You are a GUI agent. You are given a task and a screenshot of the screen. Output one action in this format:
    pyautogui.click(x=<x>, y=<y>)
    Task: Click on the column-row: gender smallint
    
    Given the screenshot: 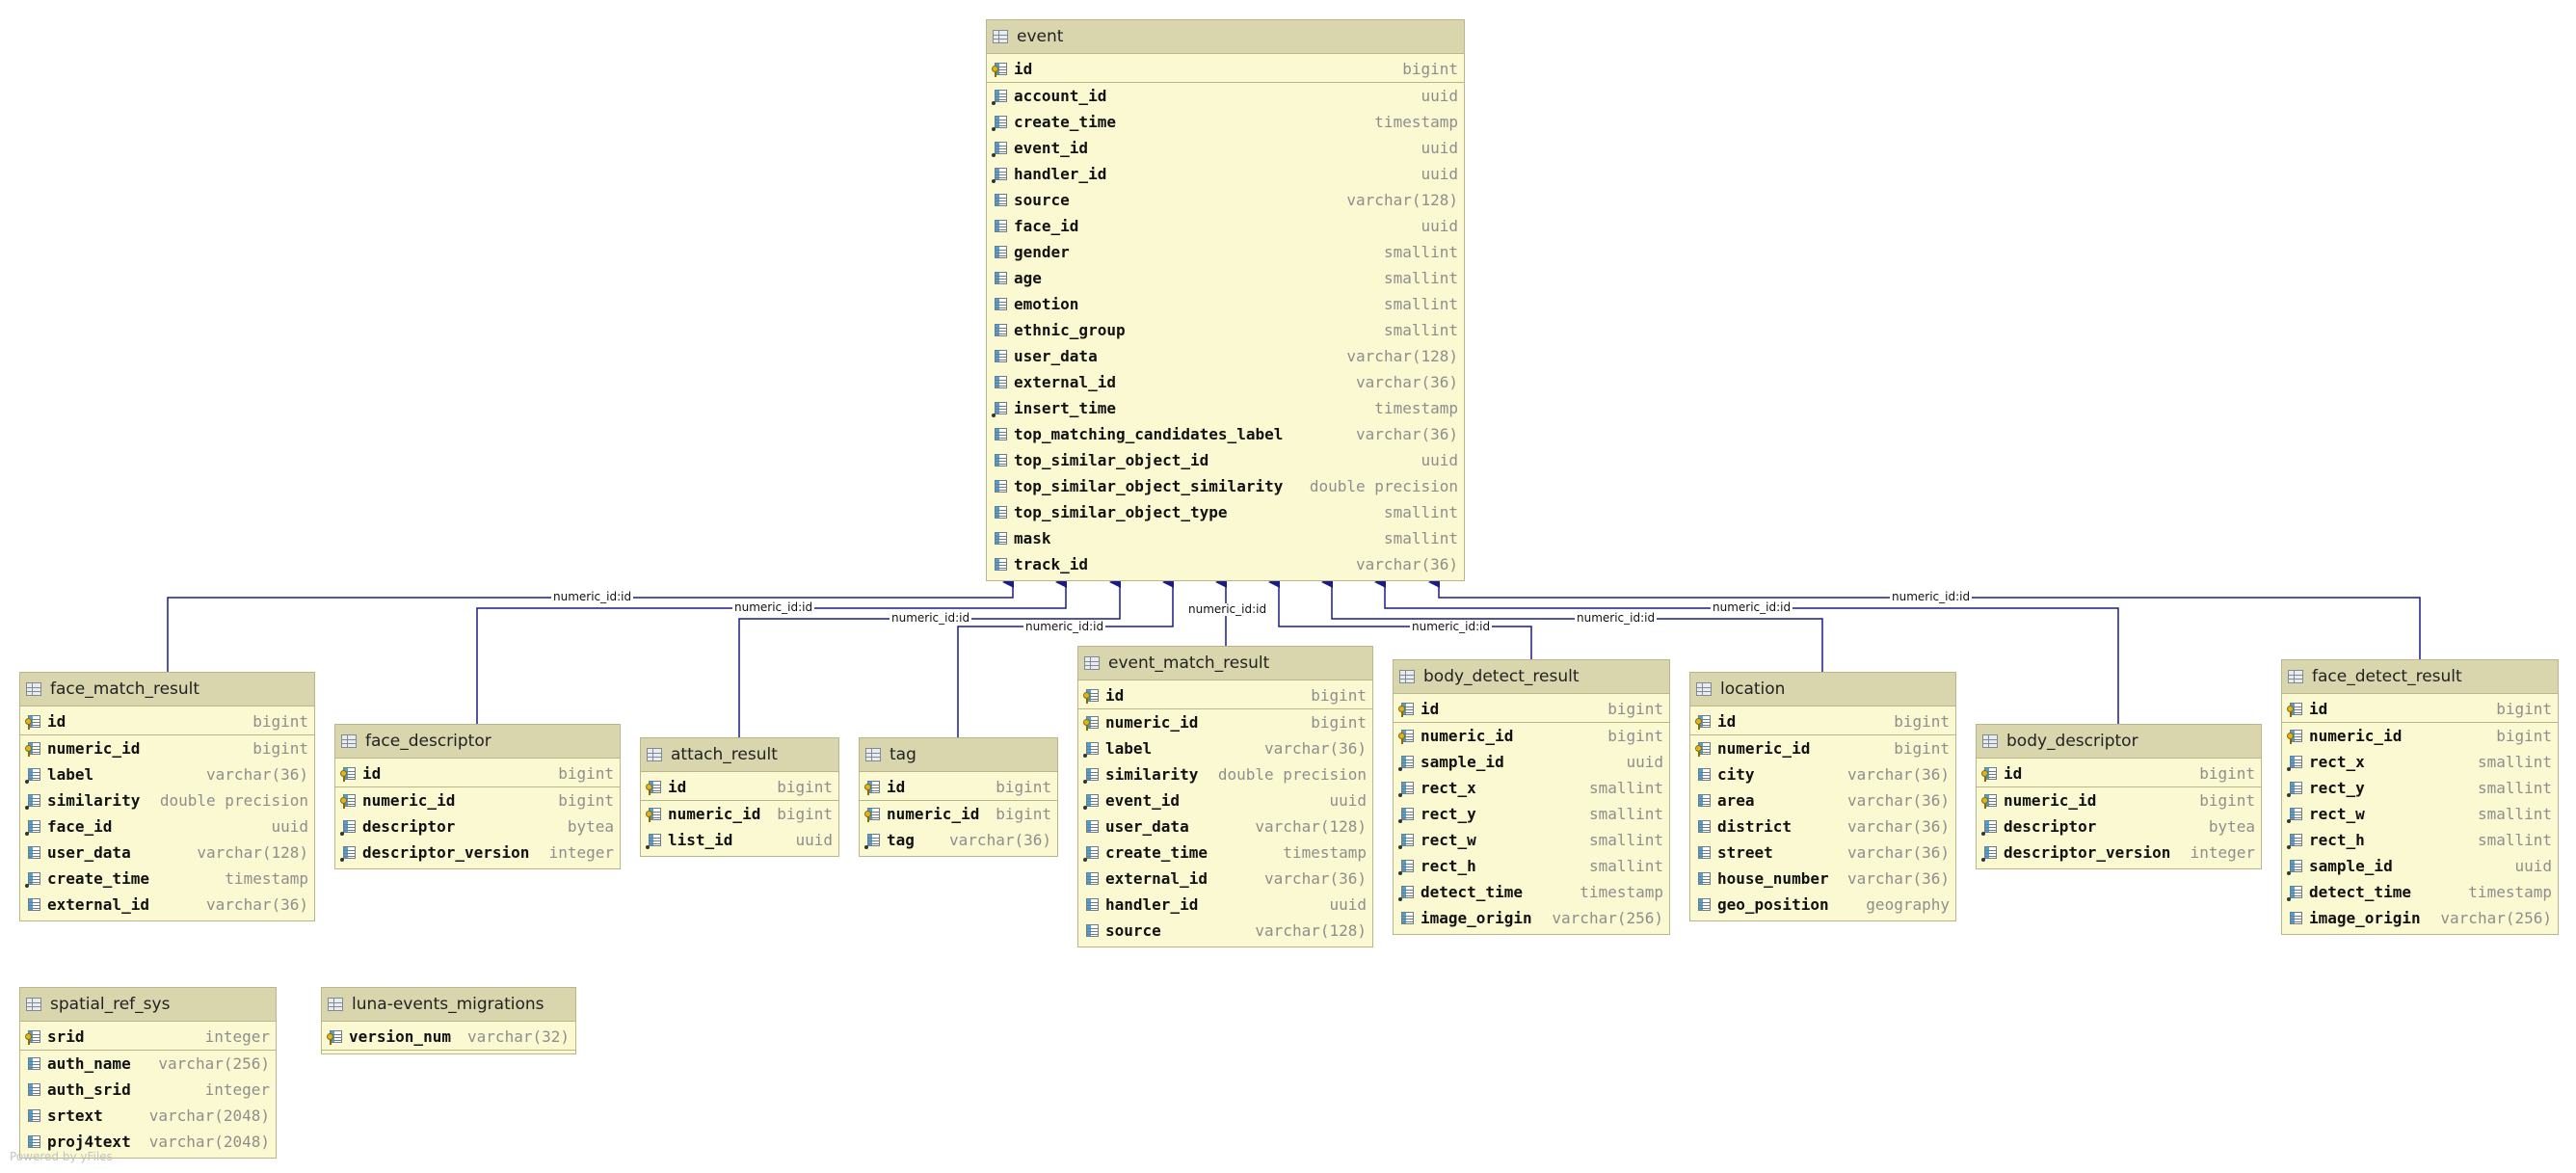 What is the action you would take?
    pyautogui.click(x=1225, y=252)
    